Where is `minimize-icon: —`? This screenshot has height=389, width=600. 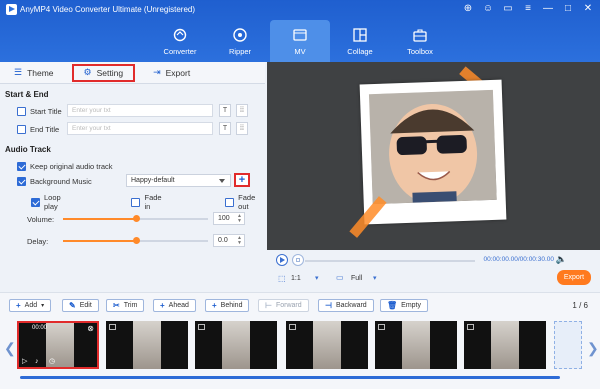
minimize-icon: — is located at coordinates (548, 9).